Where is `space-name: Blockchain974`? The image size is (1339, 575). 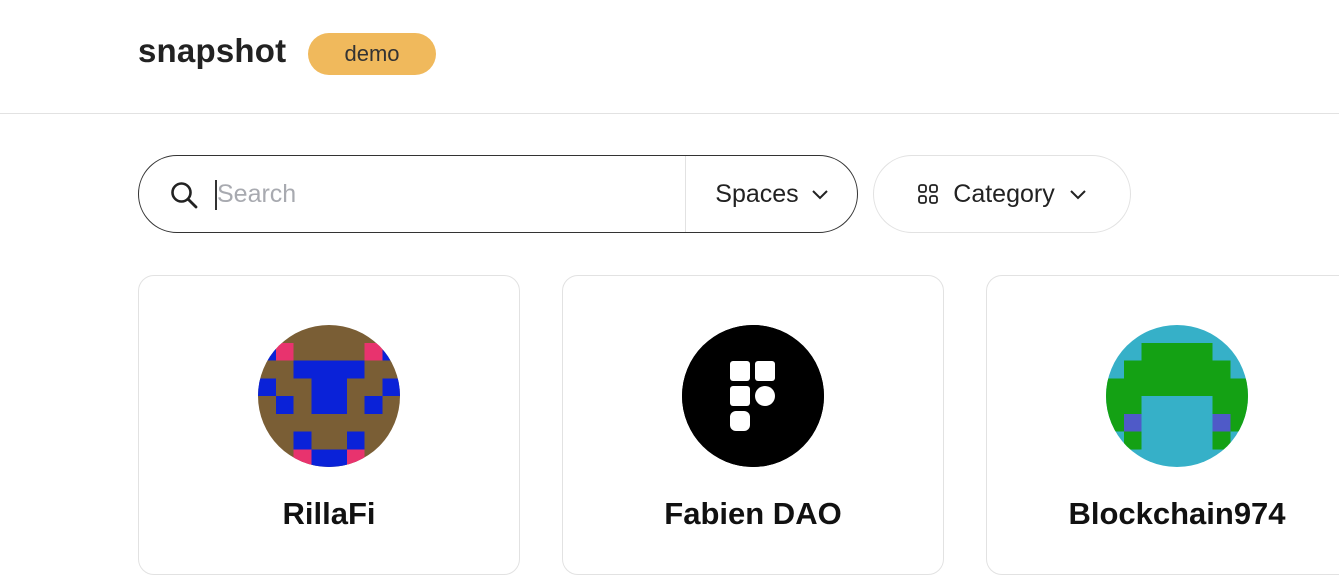
space-name: Blockchain974 is located at coordinates (1177, 513).